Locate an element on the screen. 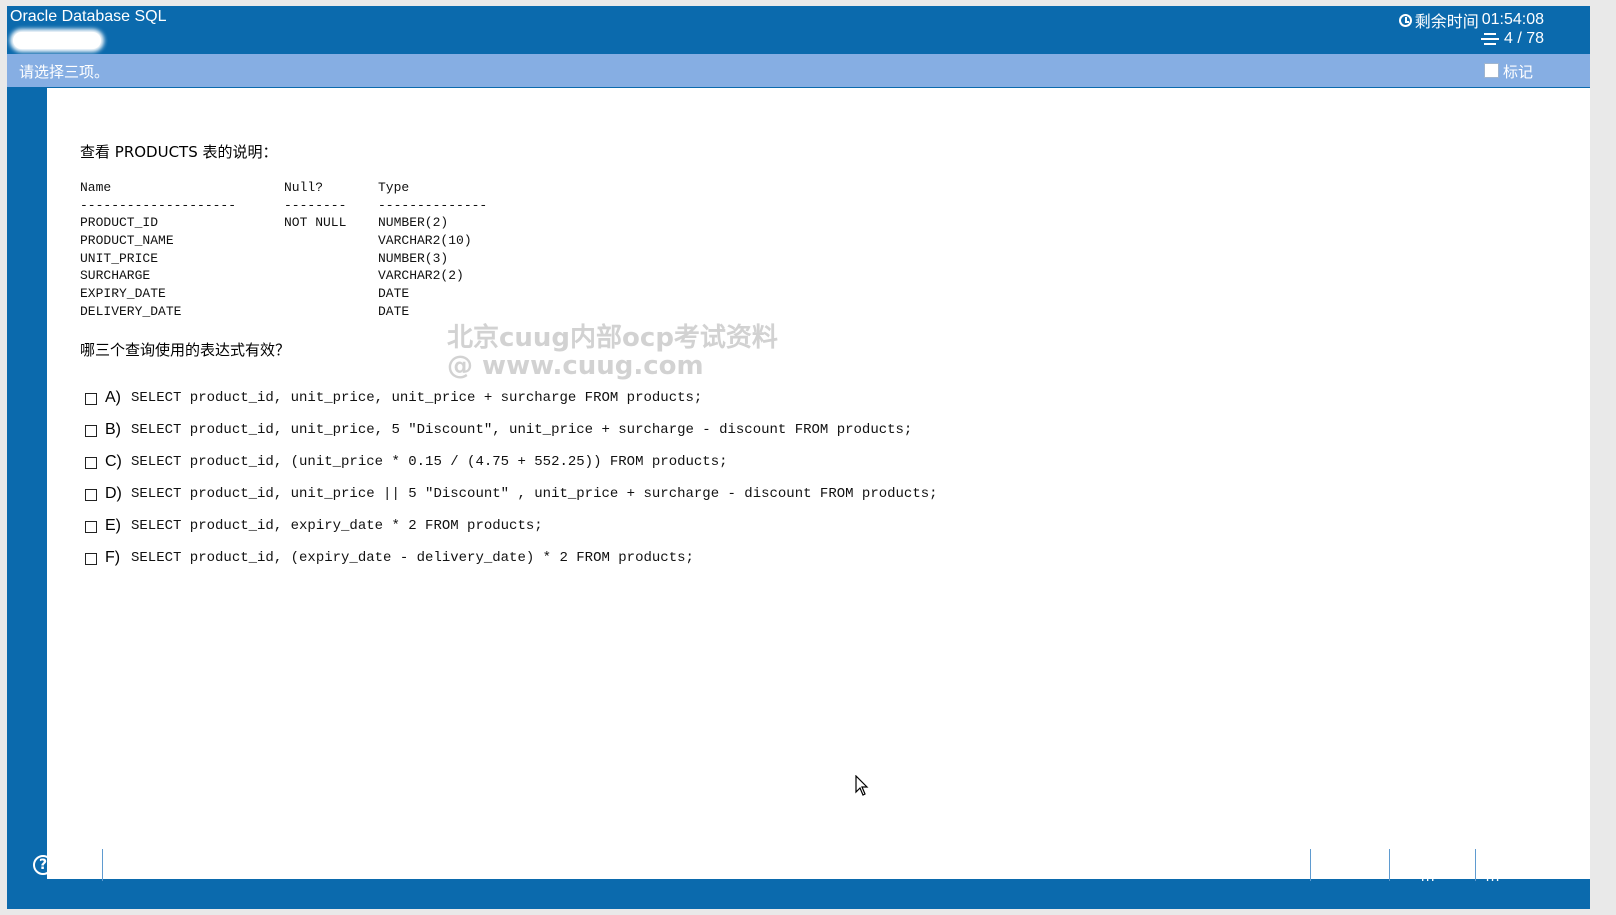  table-header: Null? is located at coordinates (304, 187).